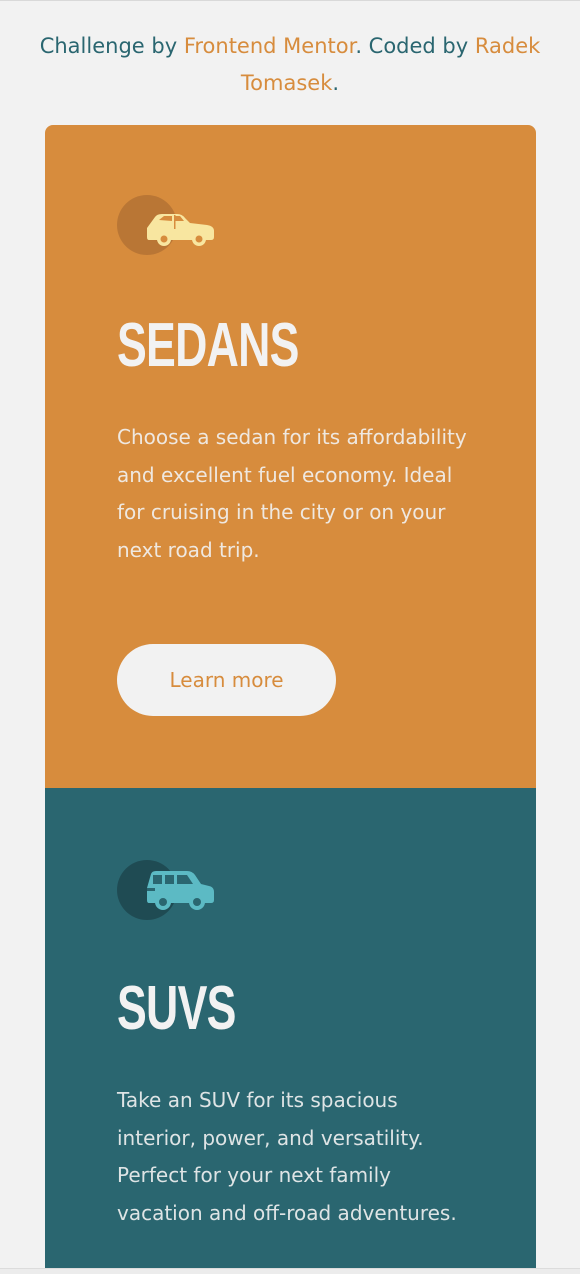 Image resolution: width=580 pixels, height=1274 pixels. Describe the element at coordinates (270, 46) in the screenshot. I see `frontend-mentor-link: Frontend Mentor` at that location.